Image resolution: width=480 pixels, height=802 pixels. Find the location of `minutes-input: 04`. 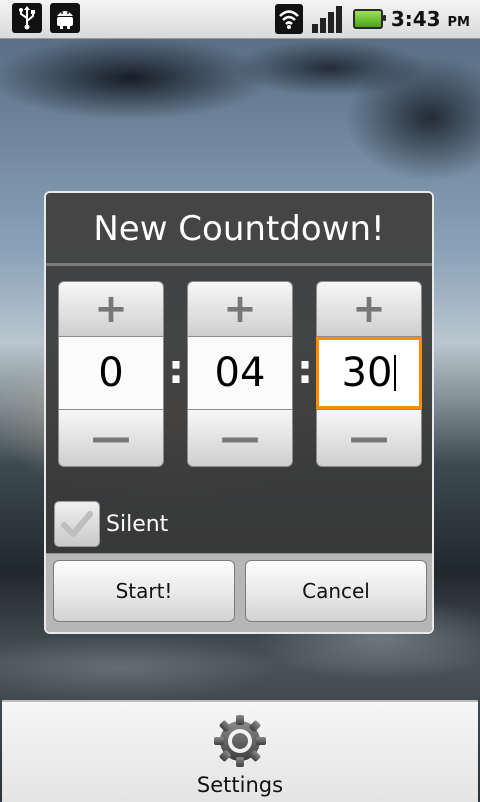

minutes-input: 04 is located at coordinates (240, 373).